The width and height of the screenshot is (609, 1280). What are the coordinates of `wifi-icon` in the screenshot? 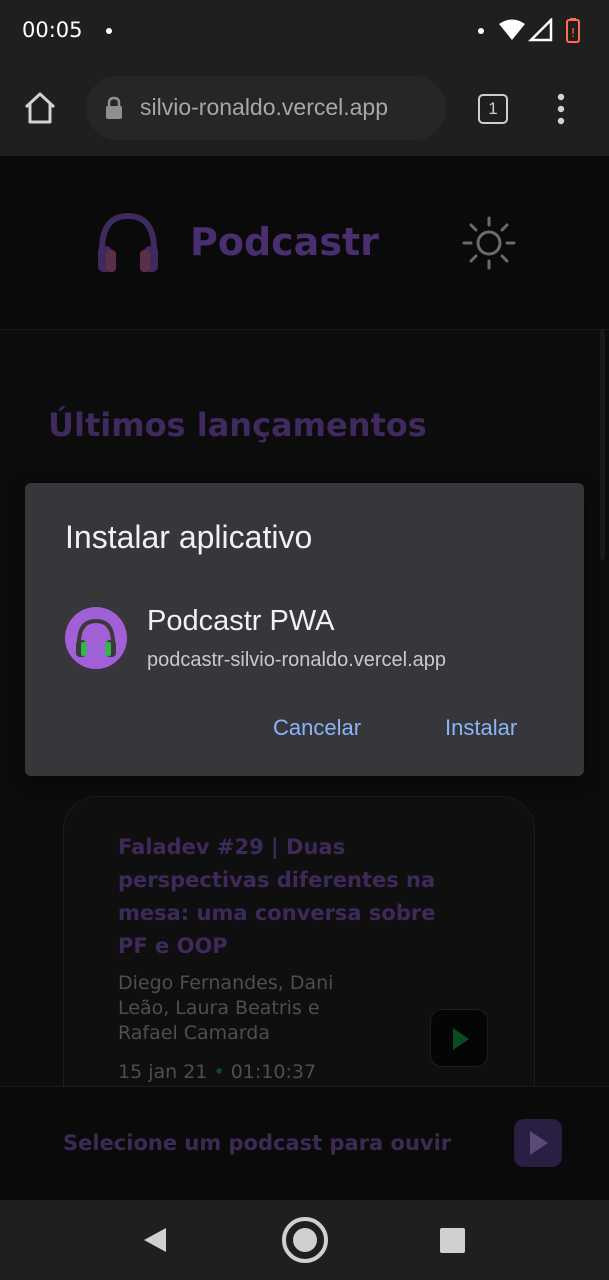 It's located at (512, 29).